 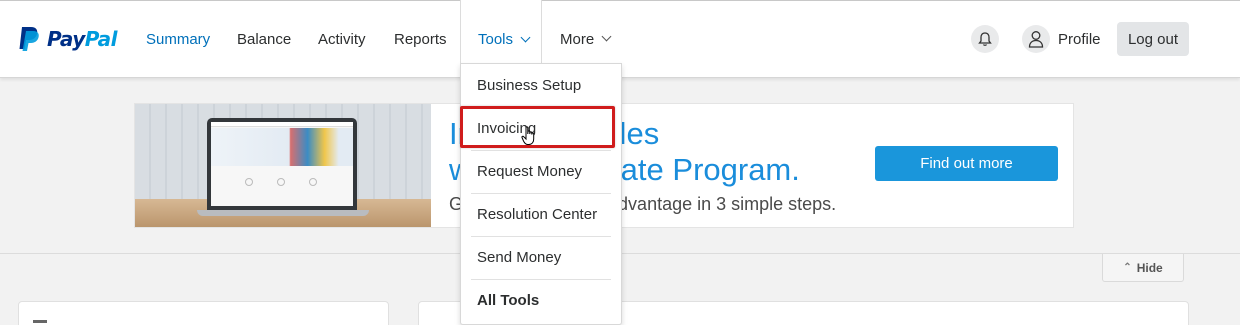 I want to click on menu-item-all-tools: All Tools, so click(x=541, y=300).